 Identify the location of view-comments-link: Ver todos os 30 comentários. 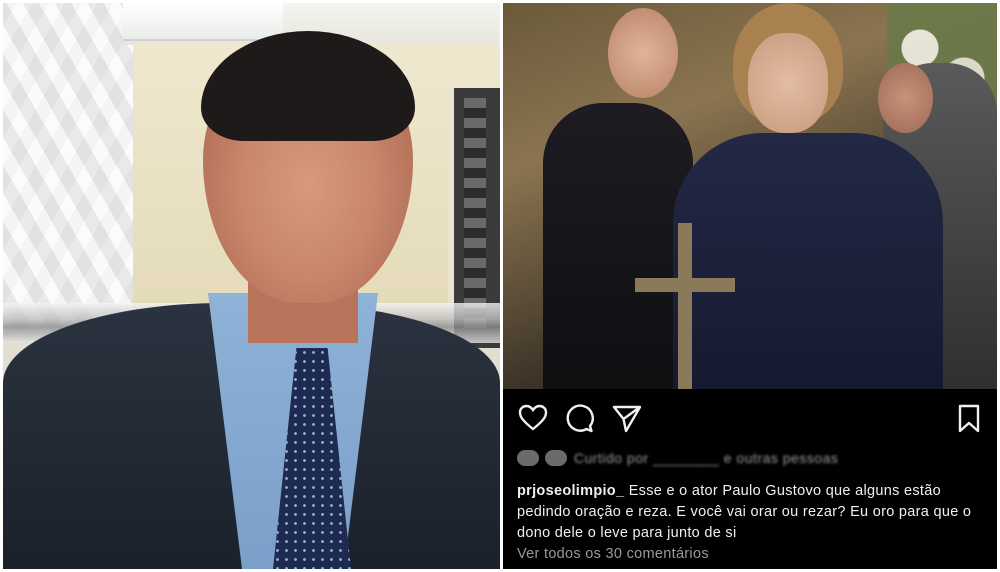
(613, 554).